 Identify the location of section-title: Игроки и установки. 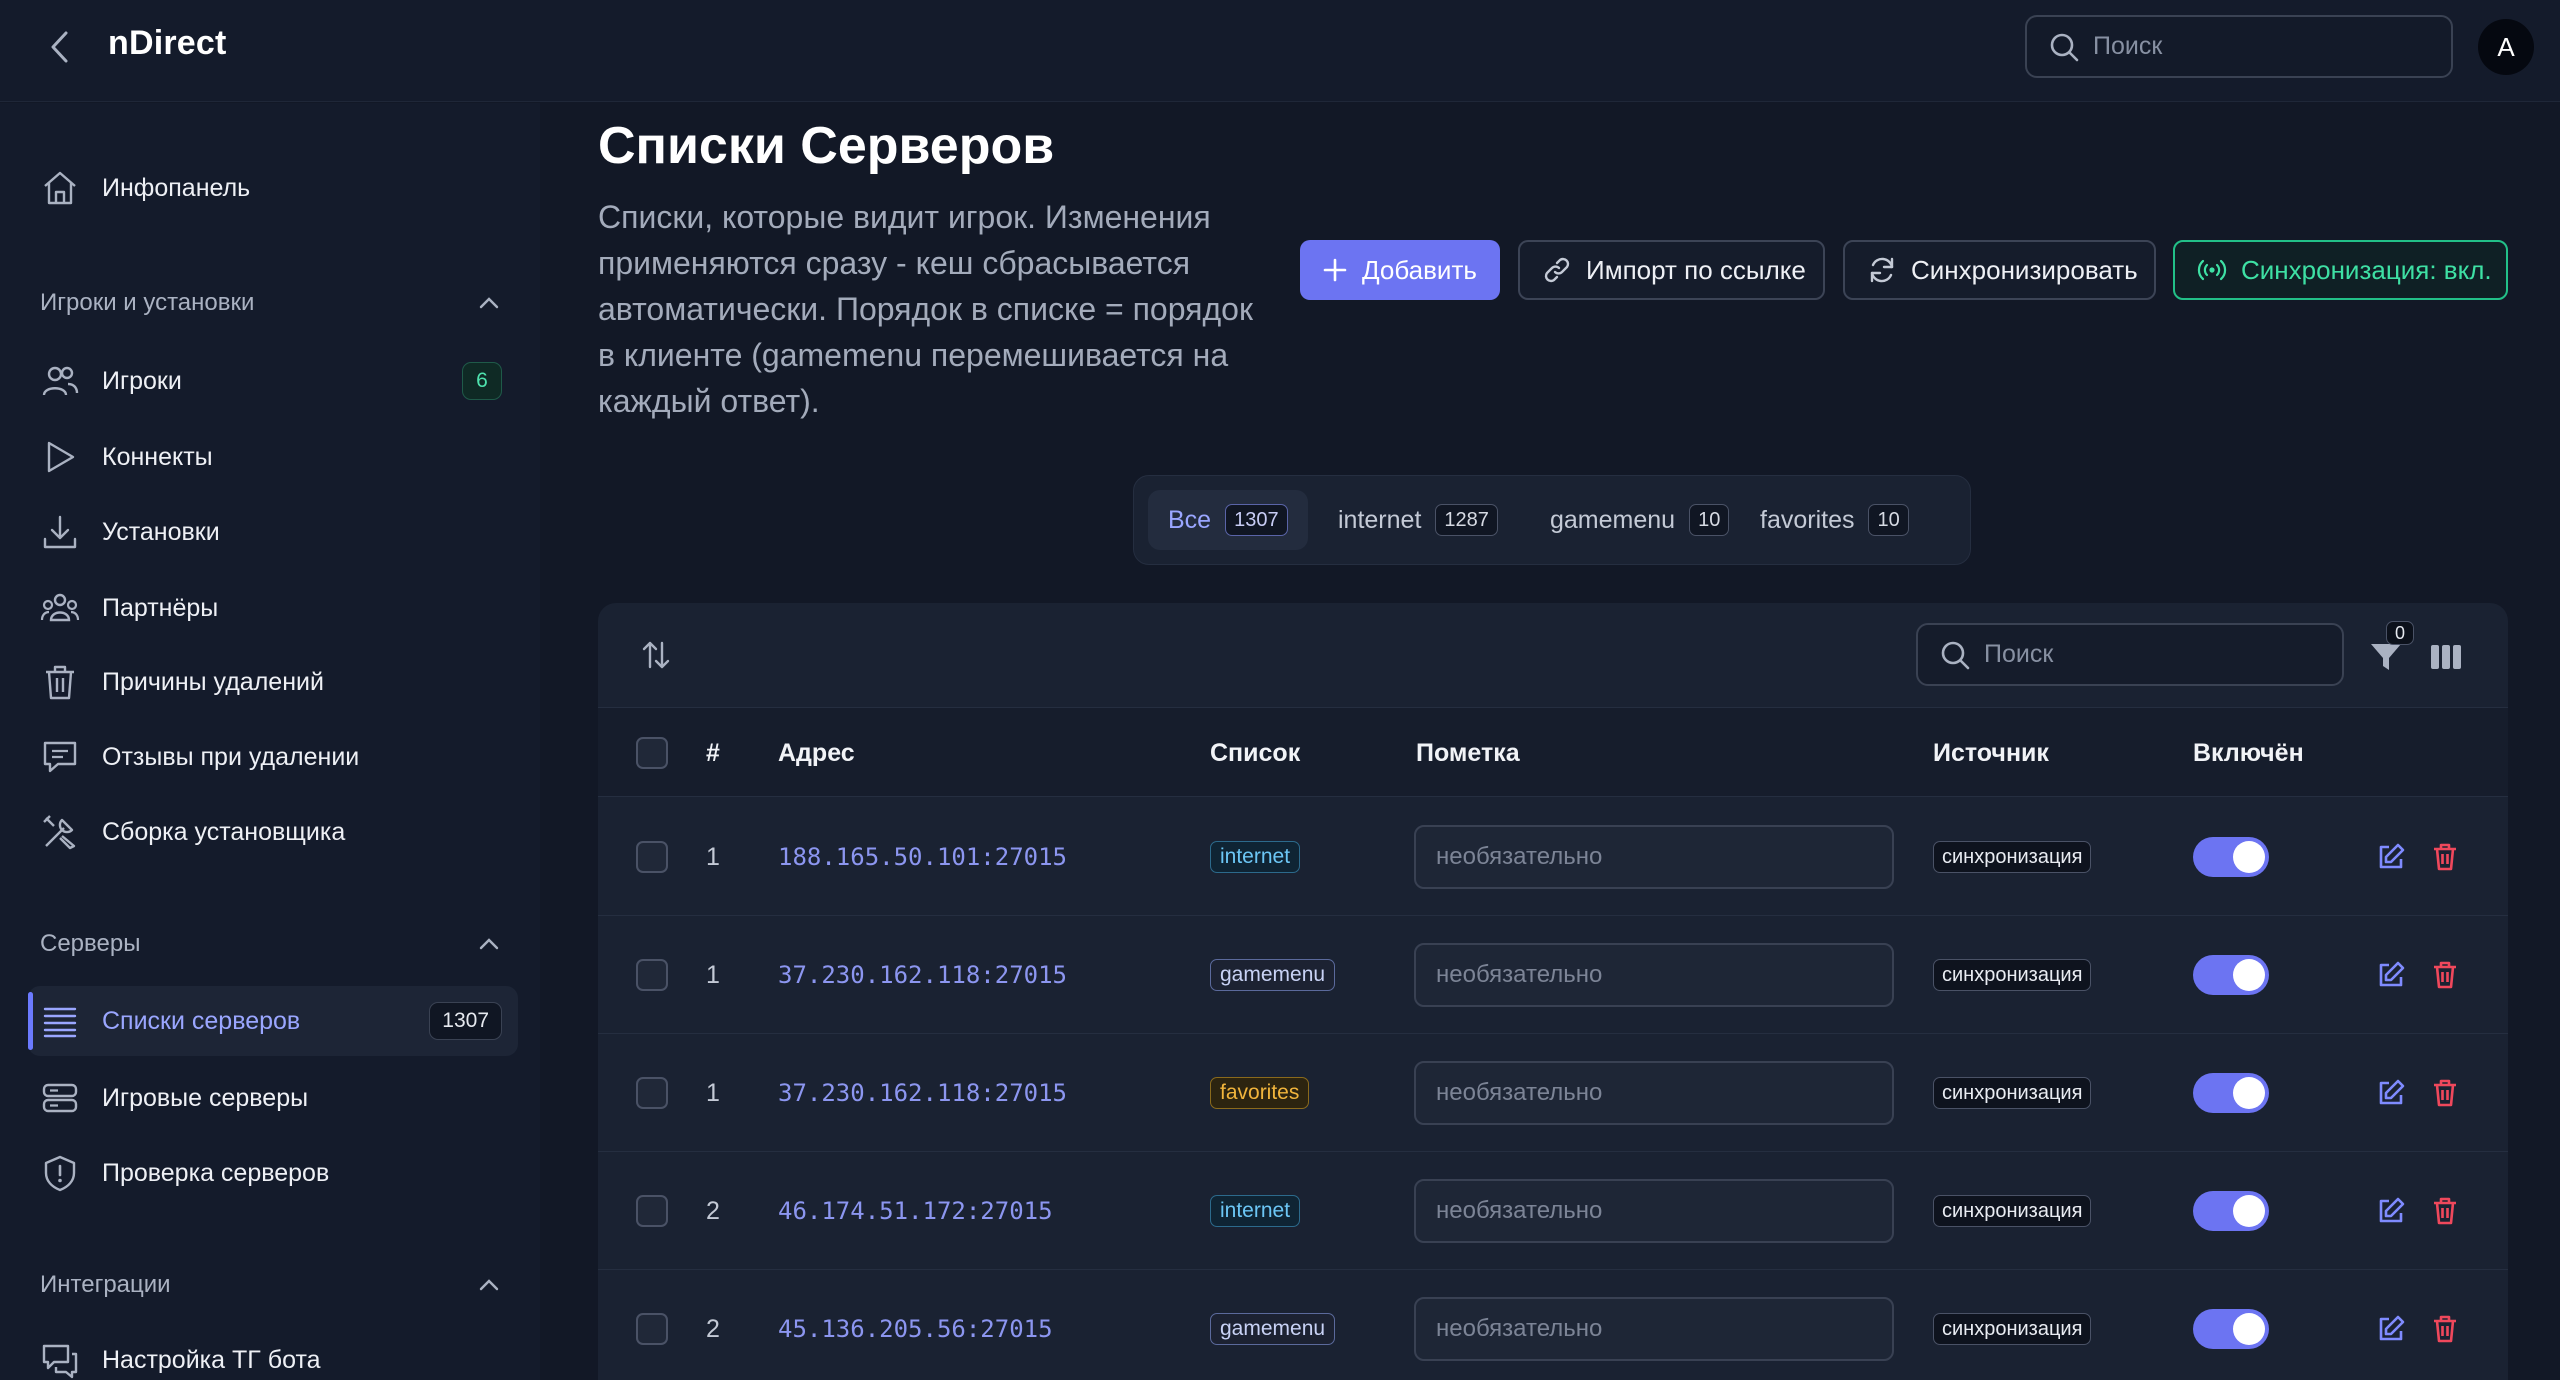
(147, 302).